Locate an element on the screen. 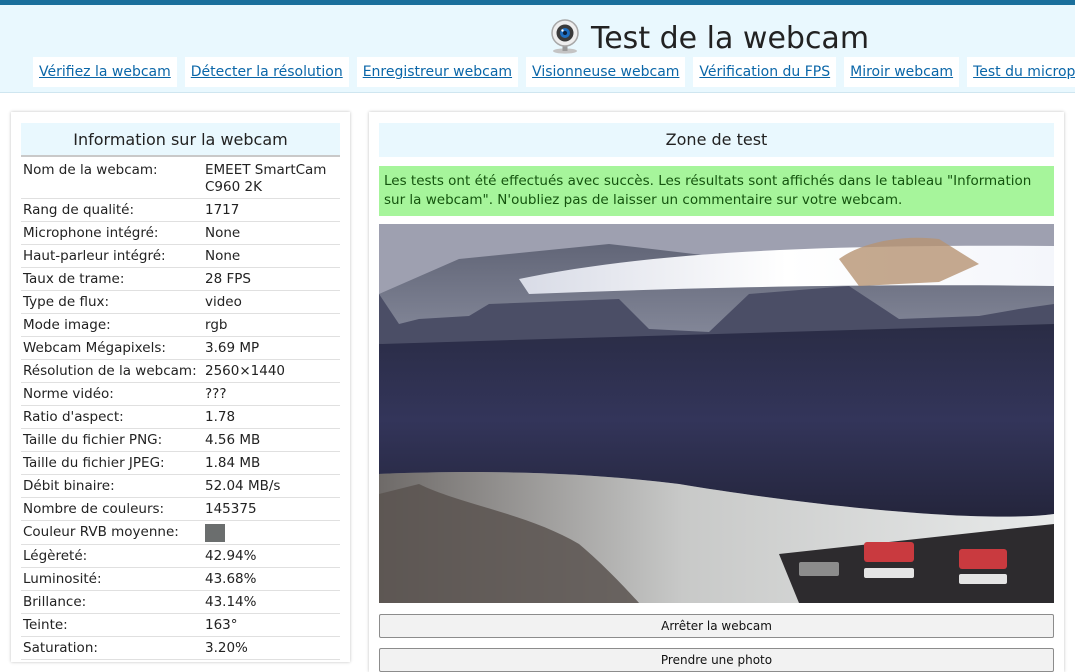 This screenshot has height=672, width=1075. info-row: Couleur RVB moyenne: is located at coordinates (180, 532).